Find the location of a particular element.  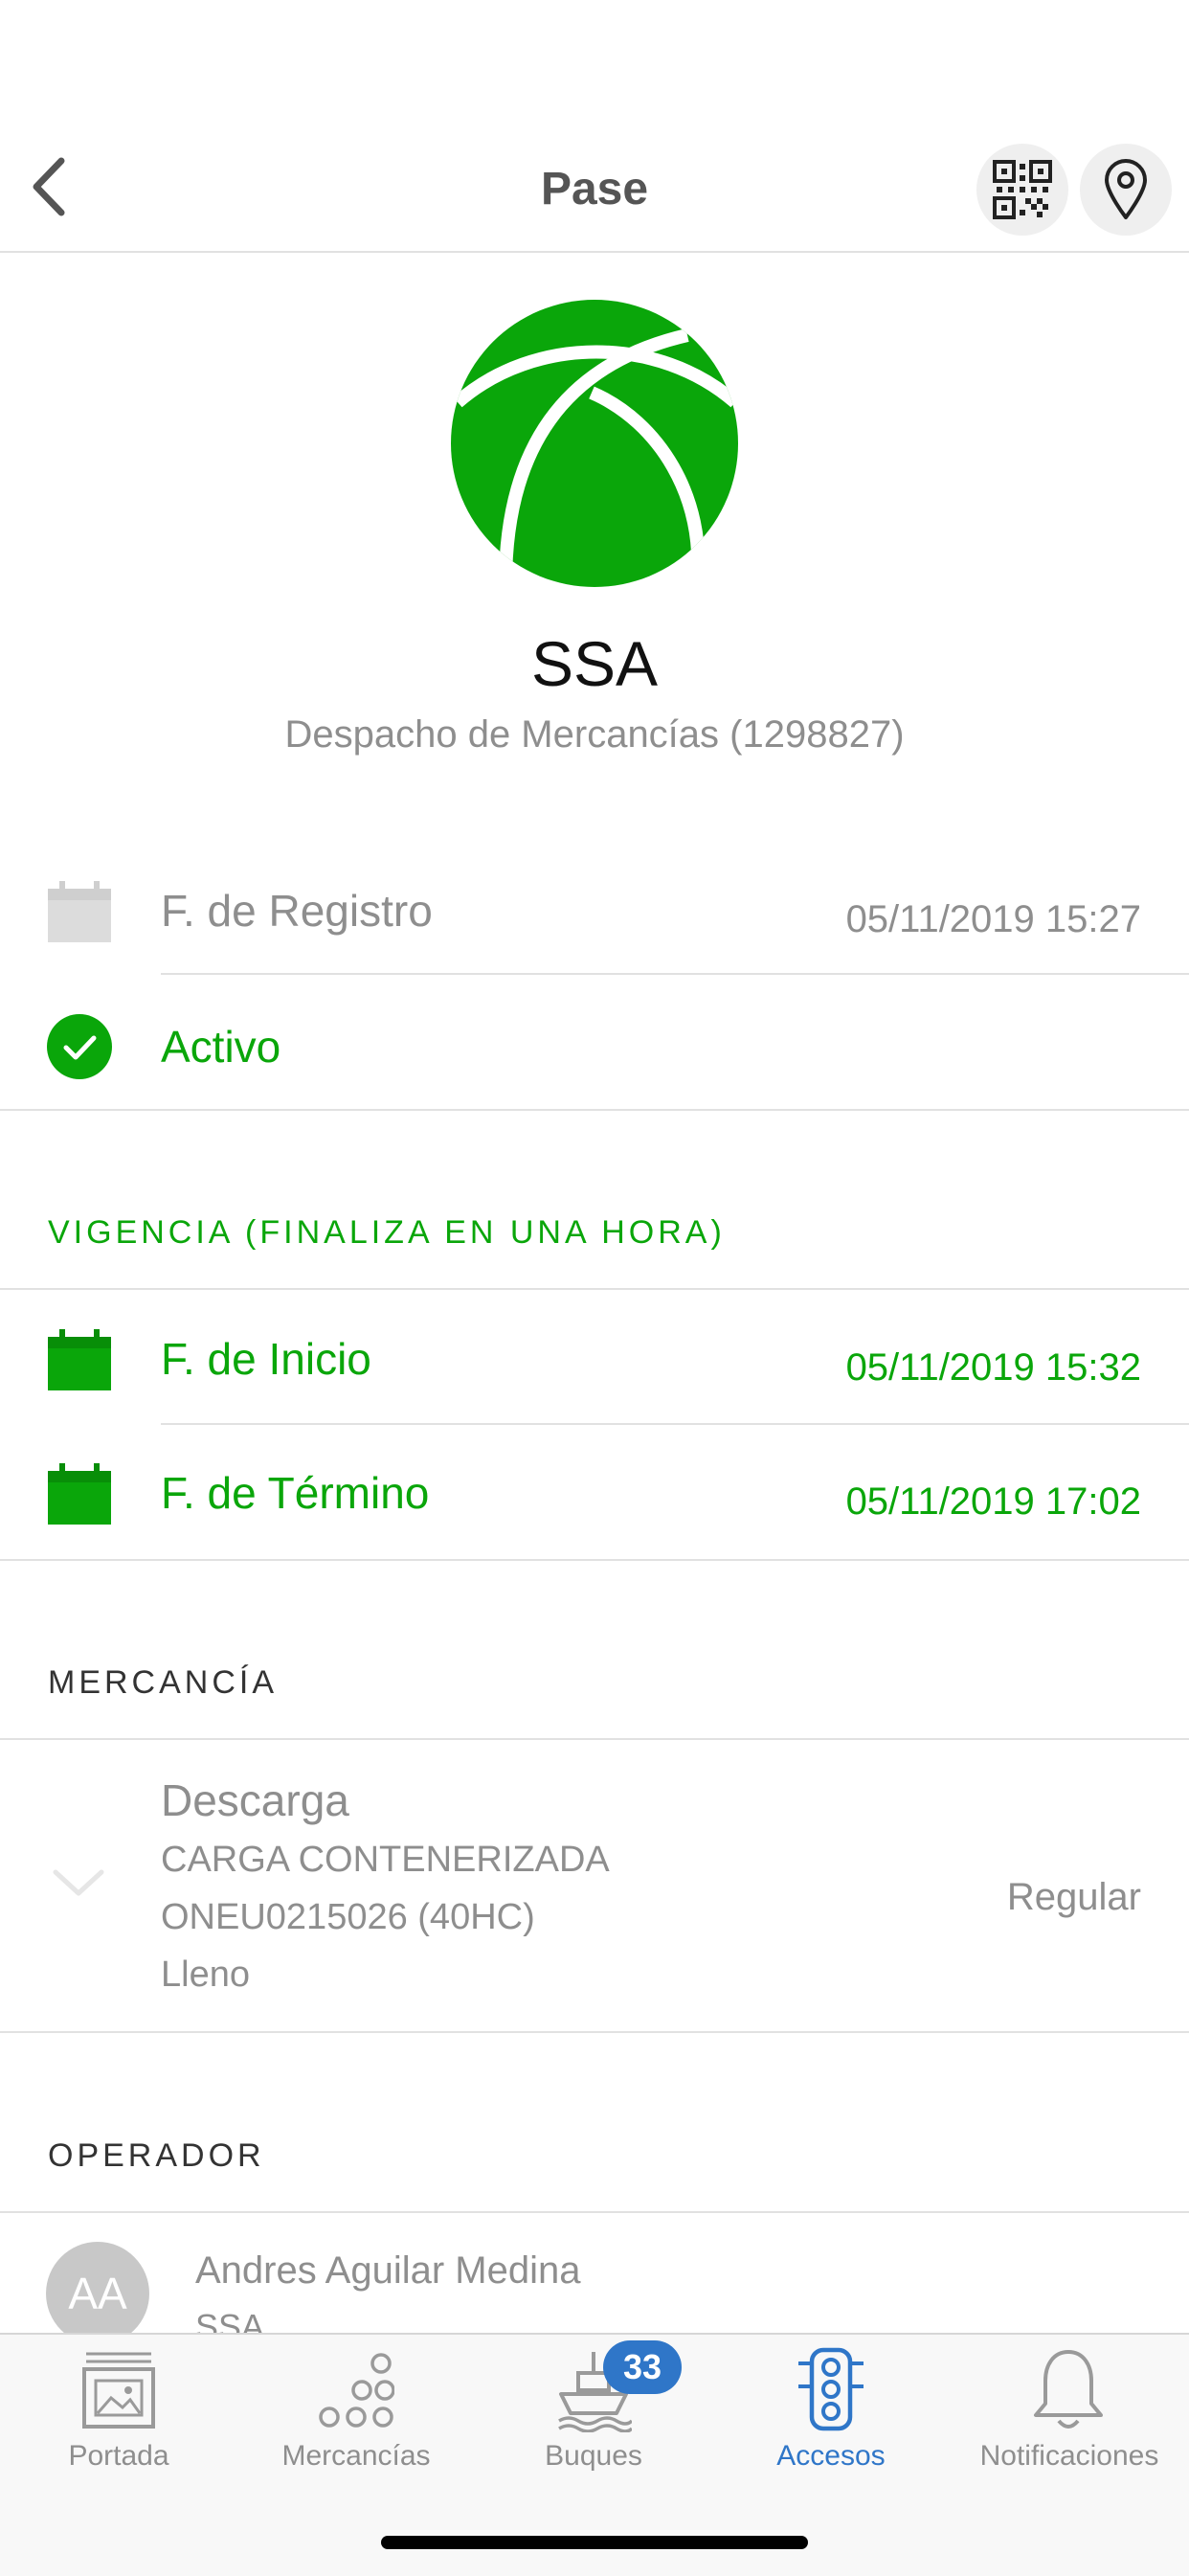

tab-label: Portada is located at coordinates (118, 2456).